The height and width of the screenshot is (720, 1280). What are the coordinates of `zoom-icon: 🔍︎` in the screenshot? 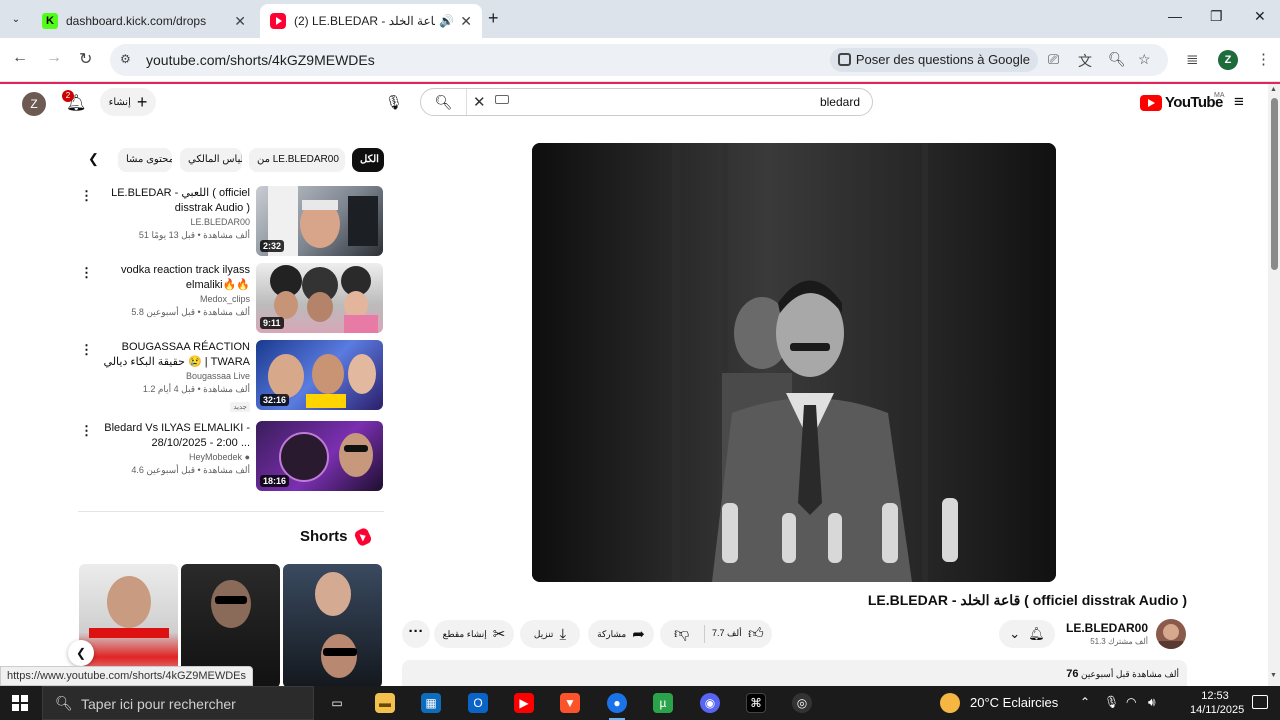 It's located at (1117, 59).